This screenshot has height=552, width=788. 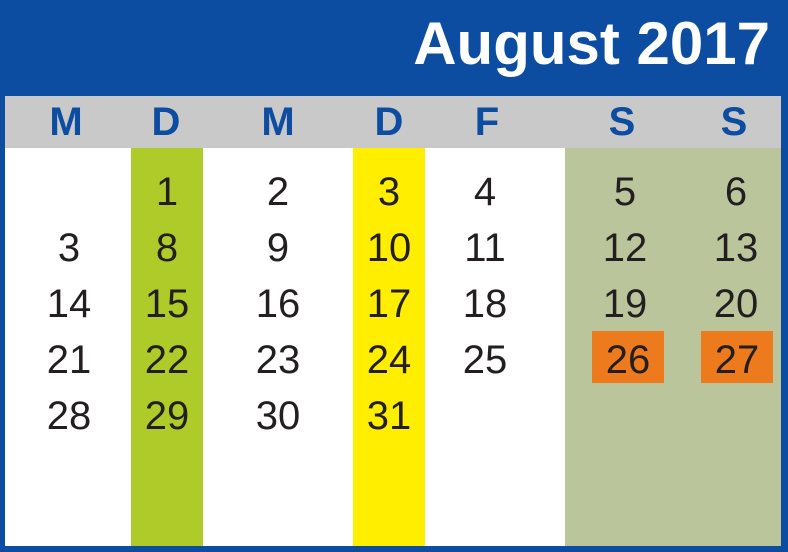 I want to click on day-cell: 30, so click(x=278, y=416).